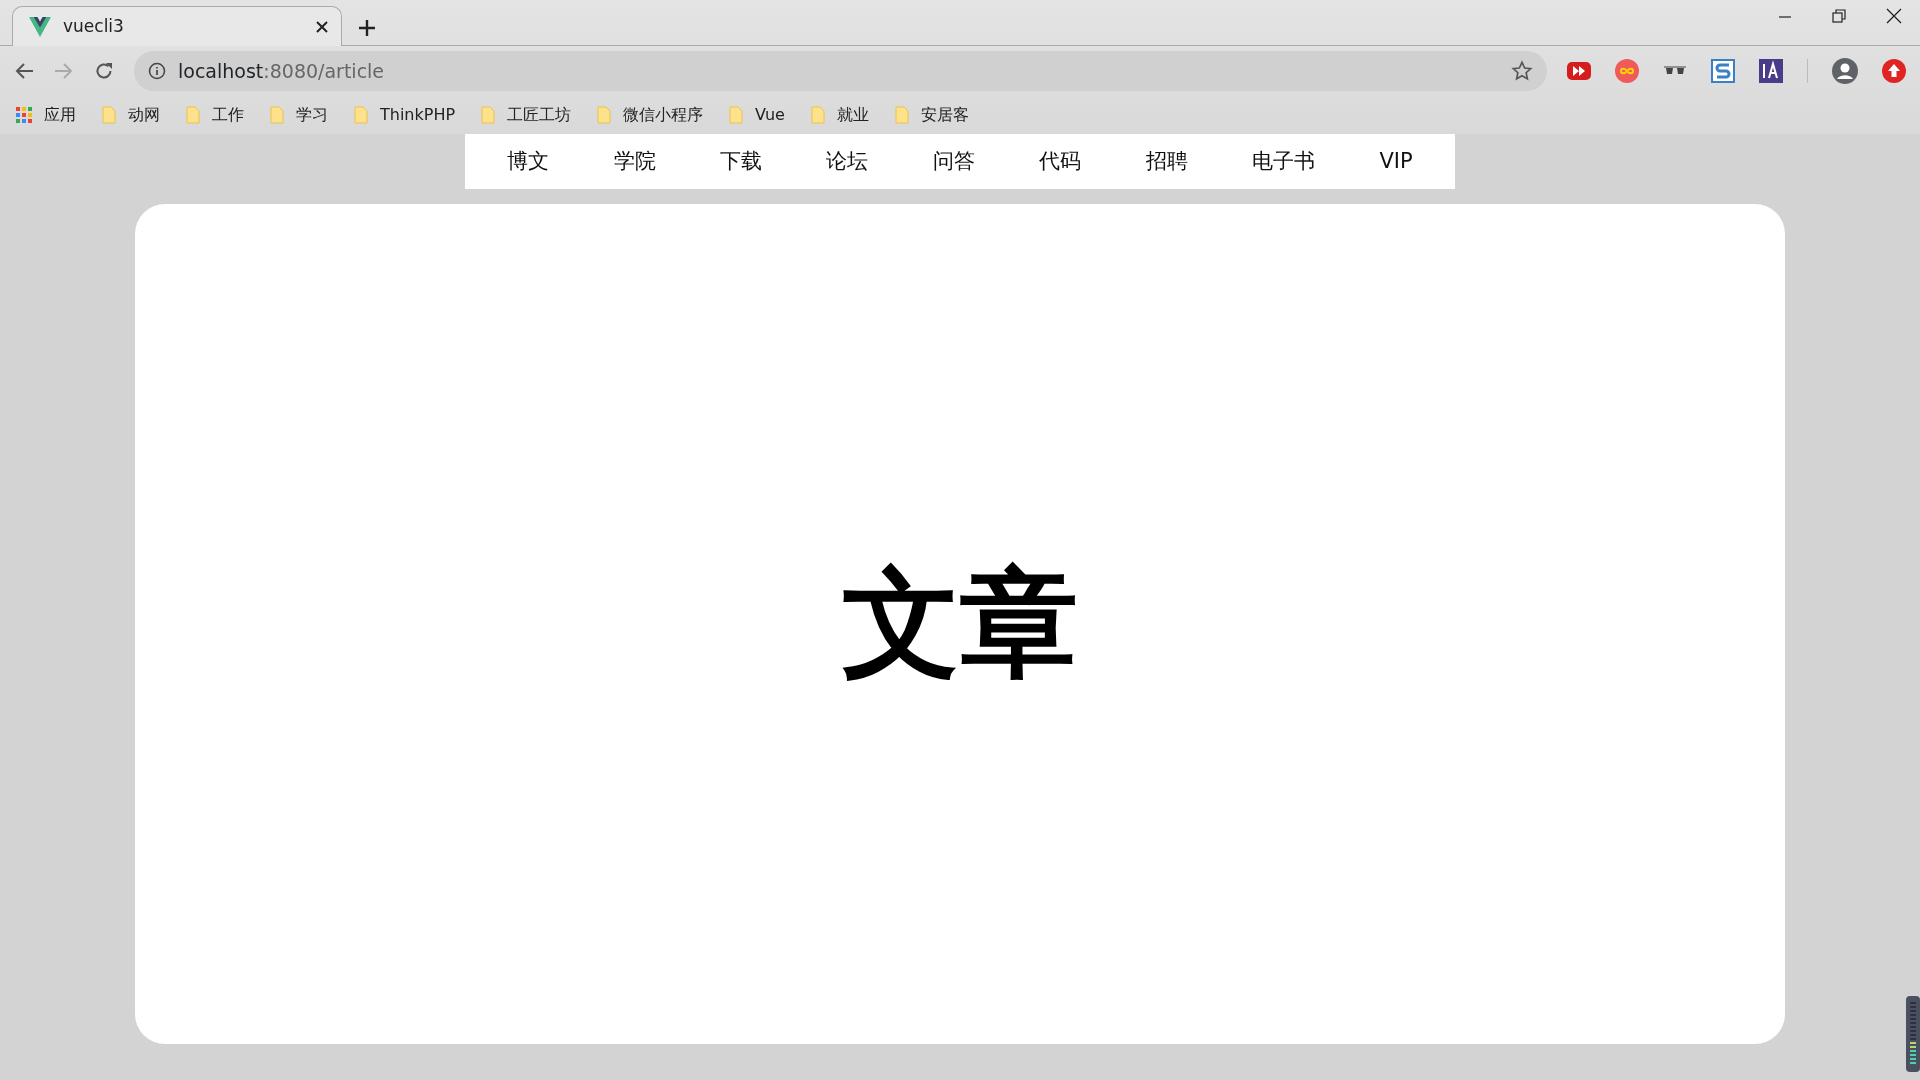 The height and width of the screenshot is (1080, 1920). I want to click on nav-link: 招聘, so click(1166, 161).